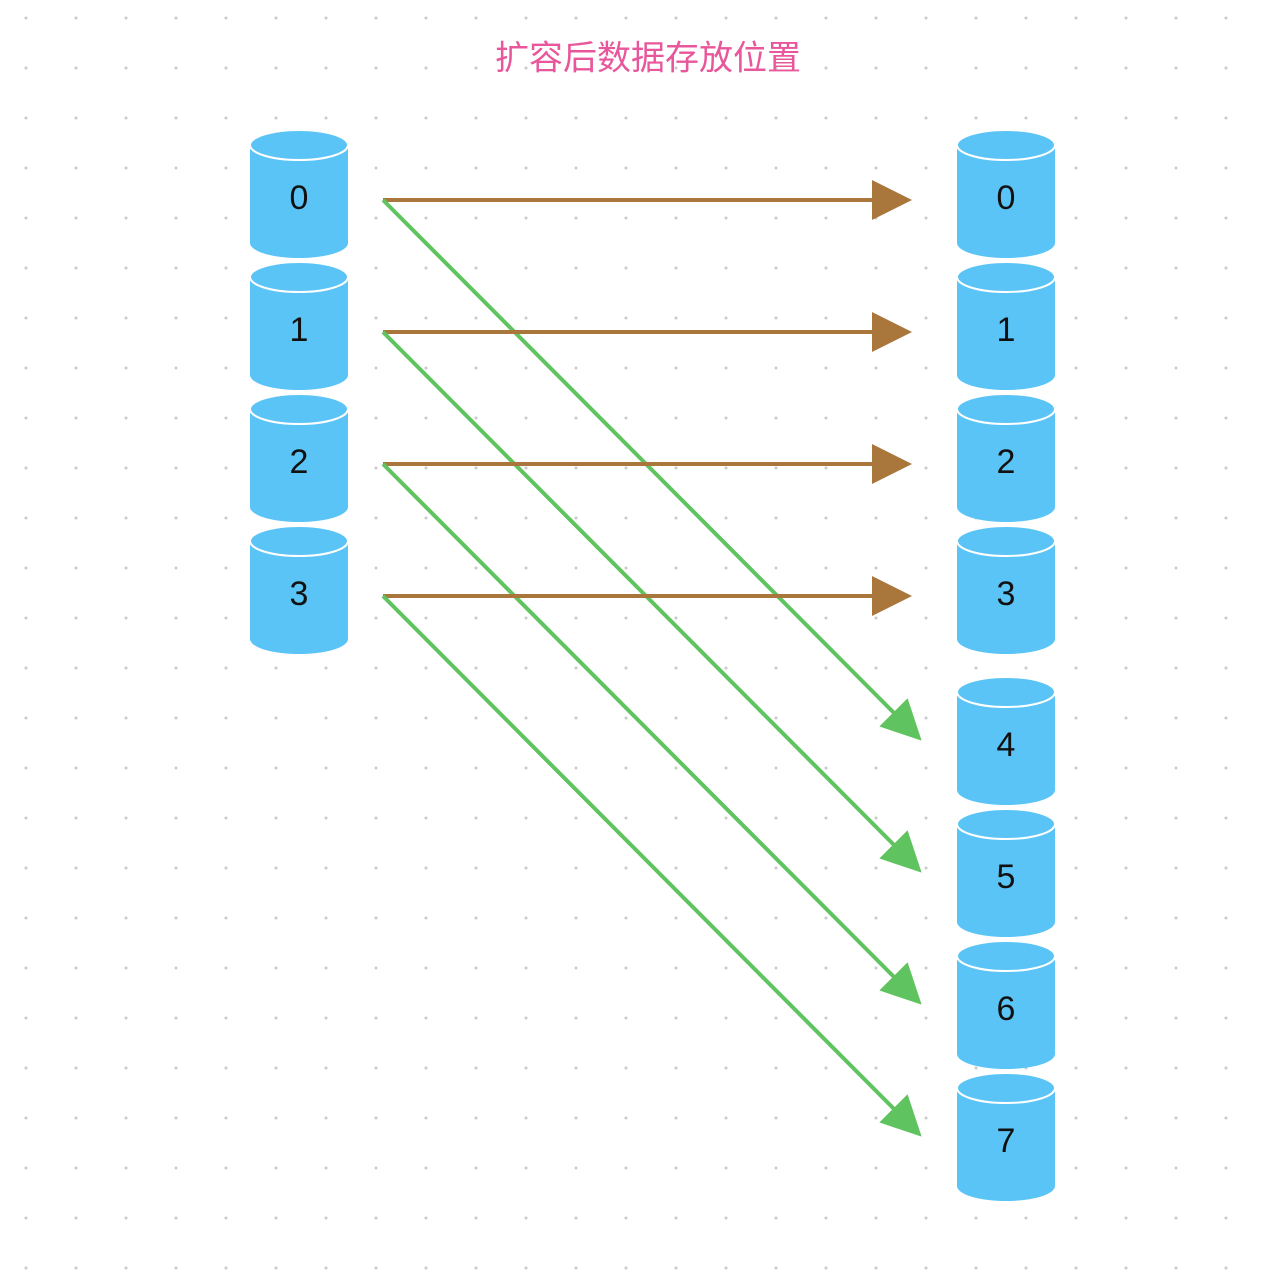 The height and width of the screenshot is (1276, 1264). Describe the element at coordinates (1006, 1141) in the screenshot. I see `bucket-label: 7` at that location.